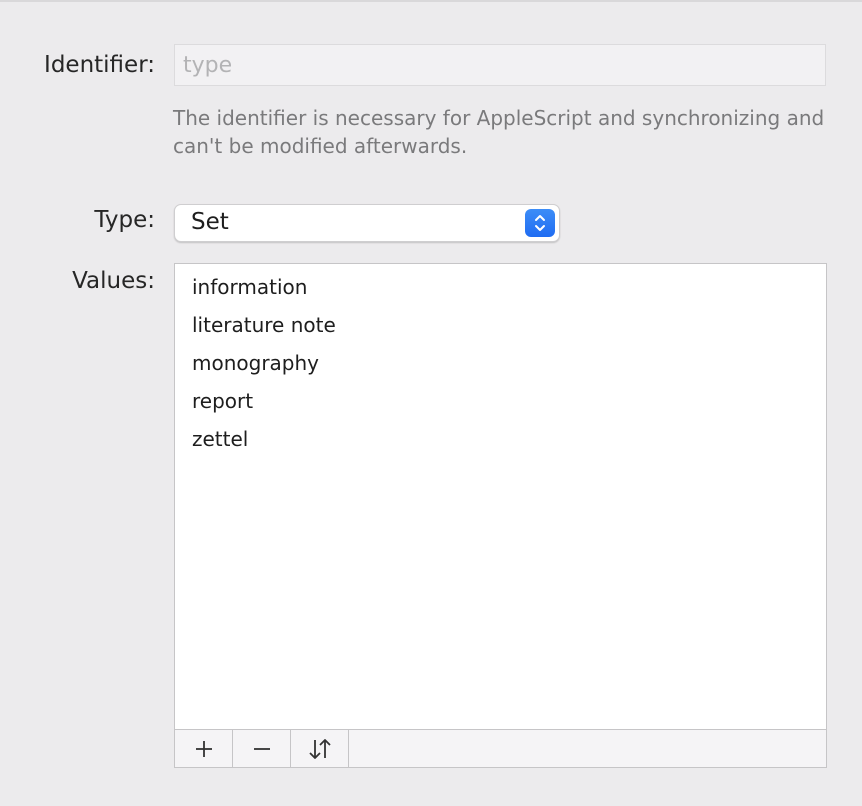 The width and height of the screenshot is (862, 806). Describe the element at coordinates (500, 65) in the screenshot. I see `identifier-input` at that location.